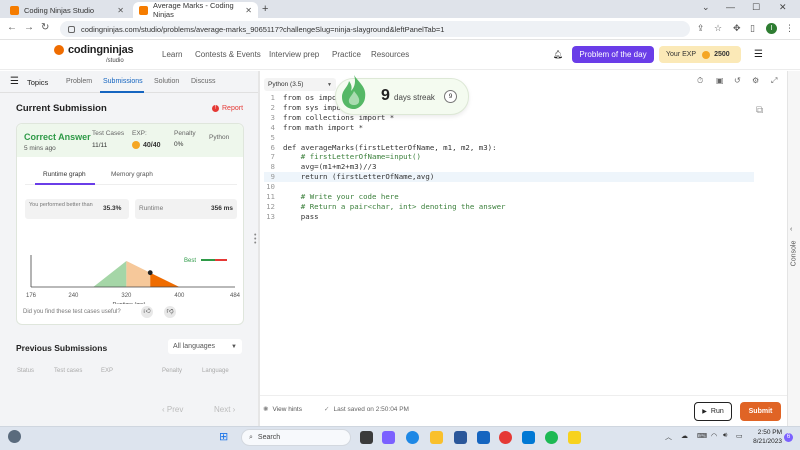 This screenshot has height=450, width=800. Describe the element at coordinates (551, 437) in the screenshot. I see `spotify-icon` at that location.